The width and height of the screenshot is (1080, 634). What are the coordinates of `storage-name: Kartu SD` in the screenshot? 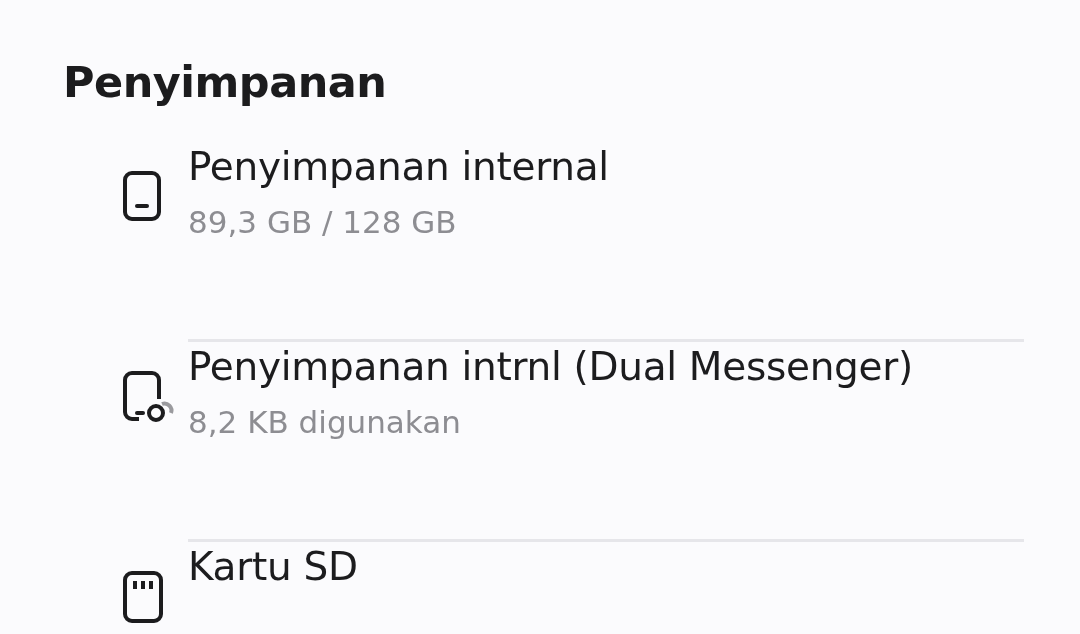 It's located at (273, 567).